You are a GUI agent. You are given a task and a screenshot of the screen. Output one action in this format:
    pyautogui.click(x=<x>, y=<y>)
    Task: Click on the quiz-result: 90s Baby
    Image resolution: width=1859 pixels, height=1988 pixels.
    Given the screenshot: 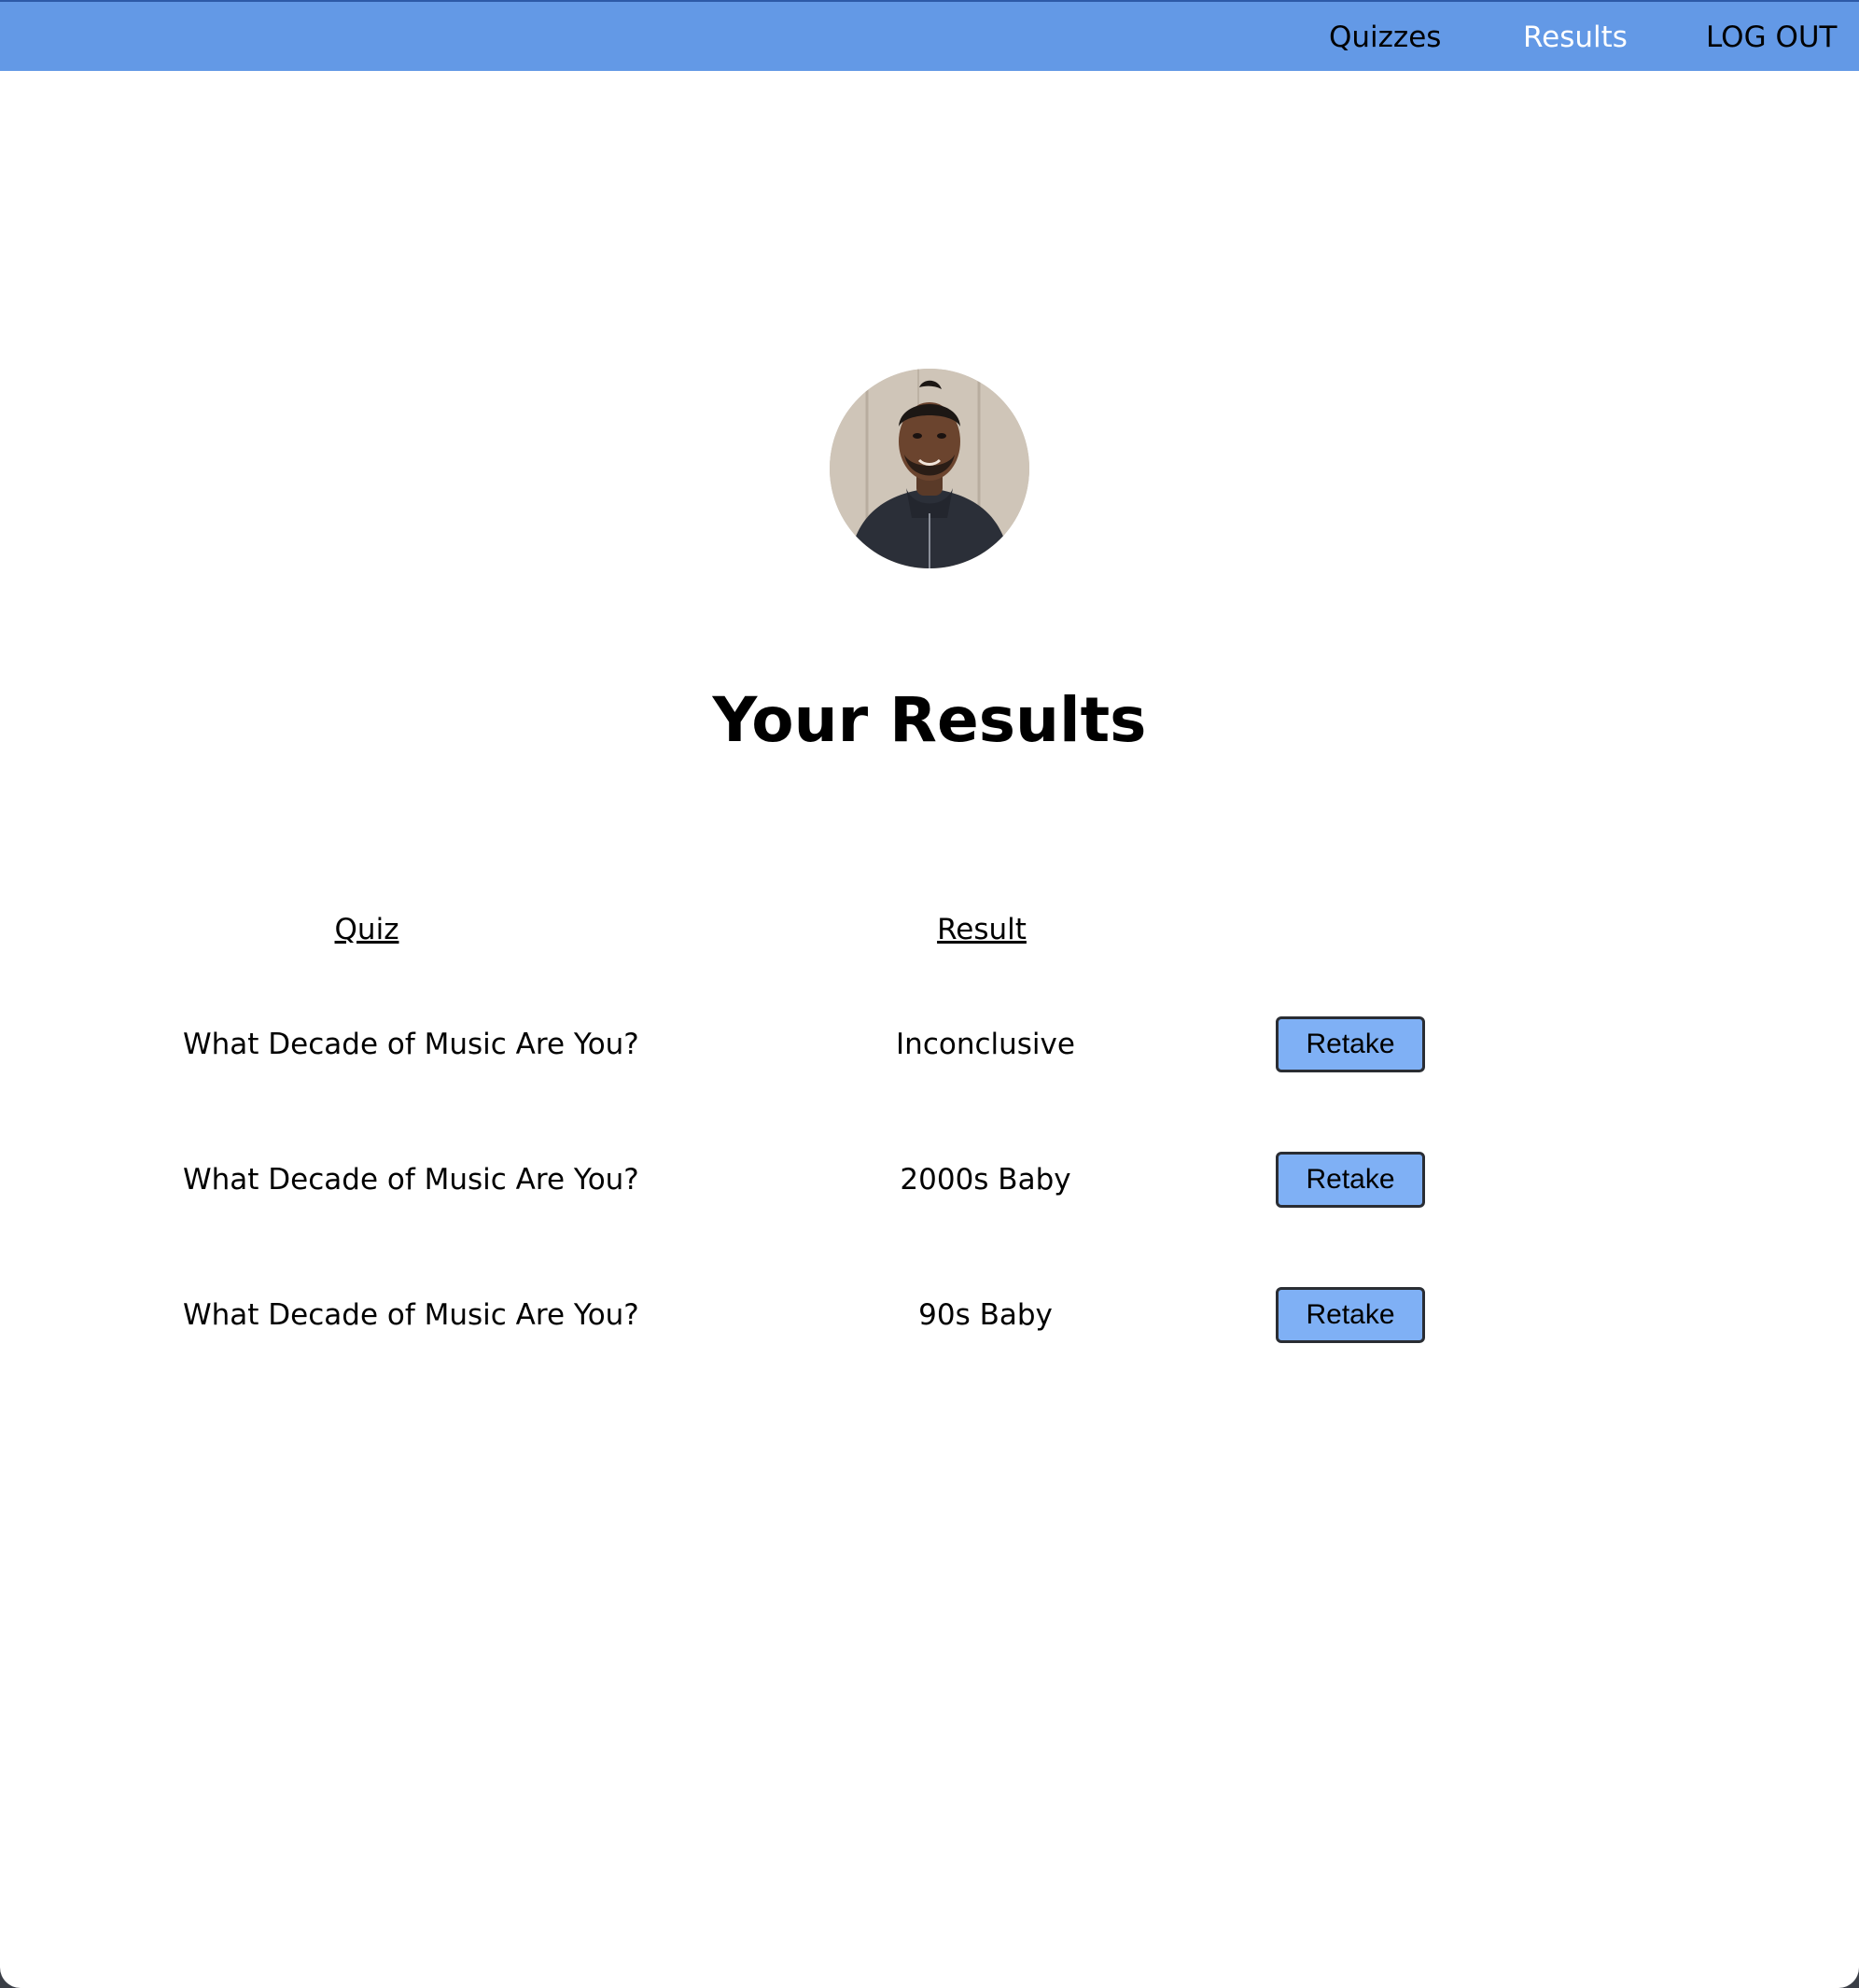 What is the action you would take?
    pyautogui.click(x=985, y=1315)
    